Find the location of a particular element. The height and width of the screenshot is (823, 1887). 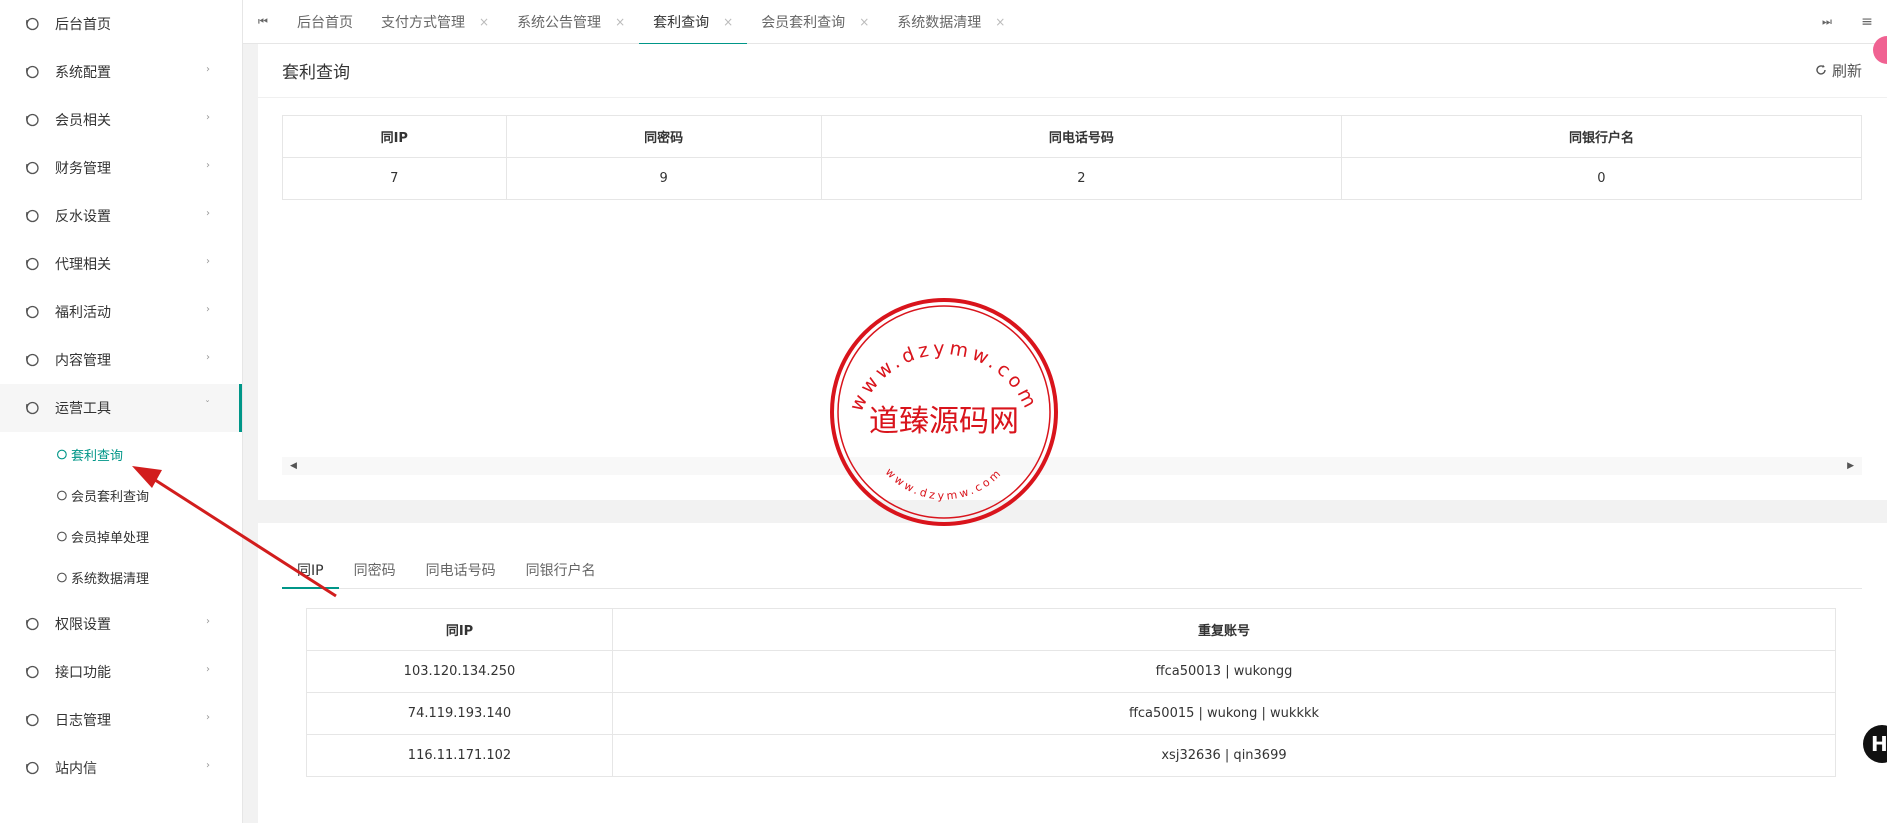

sidebar-item-system-config: 系统配置 › is located at coordinates (121, 72).